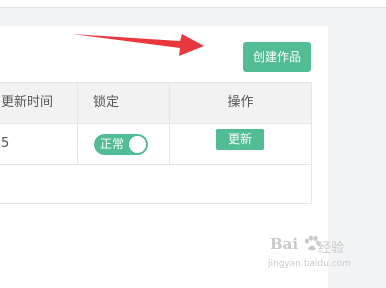 This screenshot has height=288, width=386. Describe the element at coordinates (240, 139) in the screenshot. I see `update-button: 更新` at that location.